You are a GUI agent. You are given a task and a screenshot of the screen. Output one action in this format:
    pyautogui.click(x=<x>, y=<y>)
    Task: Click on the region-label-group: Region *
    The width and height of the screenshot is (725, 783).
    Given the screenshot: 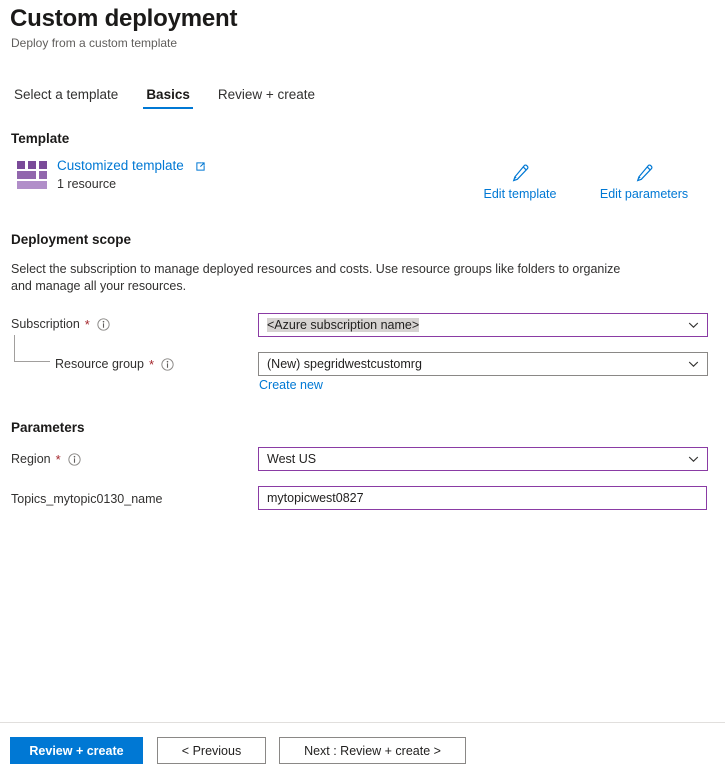 What is the action you would take?
    pyautogui.click(x=46, y=459)
    